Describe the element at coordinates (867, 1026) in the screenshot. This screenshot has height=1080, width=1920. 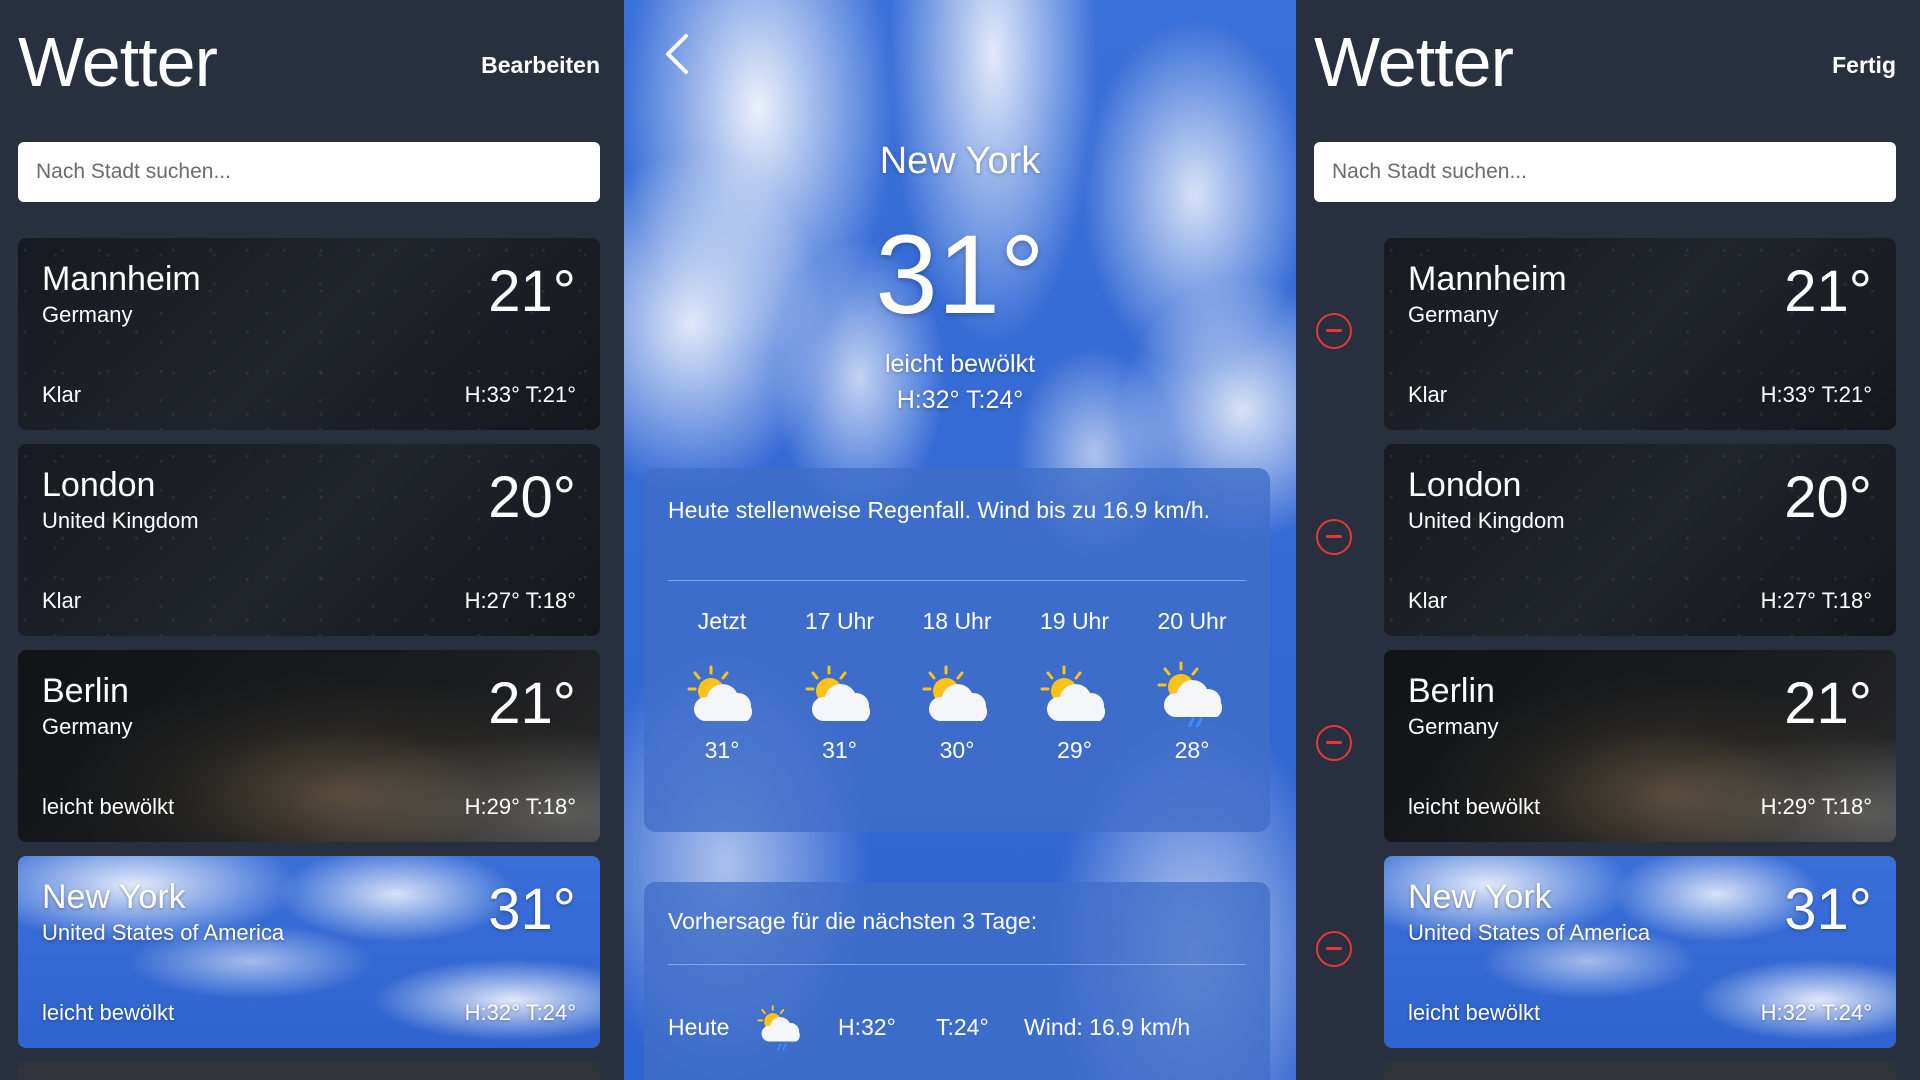
I see `forecast-high: H:32°` at that location.